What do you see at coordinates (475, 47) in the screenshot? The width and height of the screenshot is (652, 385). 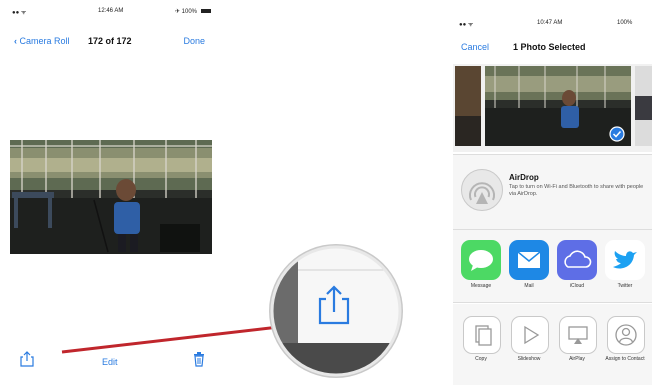 I see `cancel-button: Cancel` at bounding box center [475, 47].